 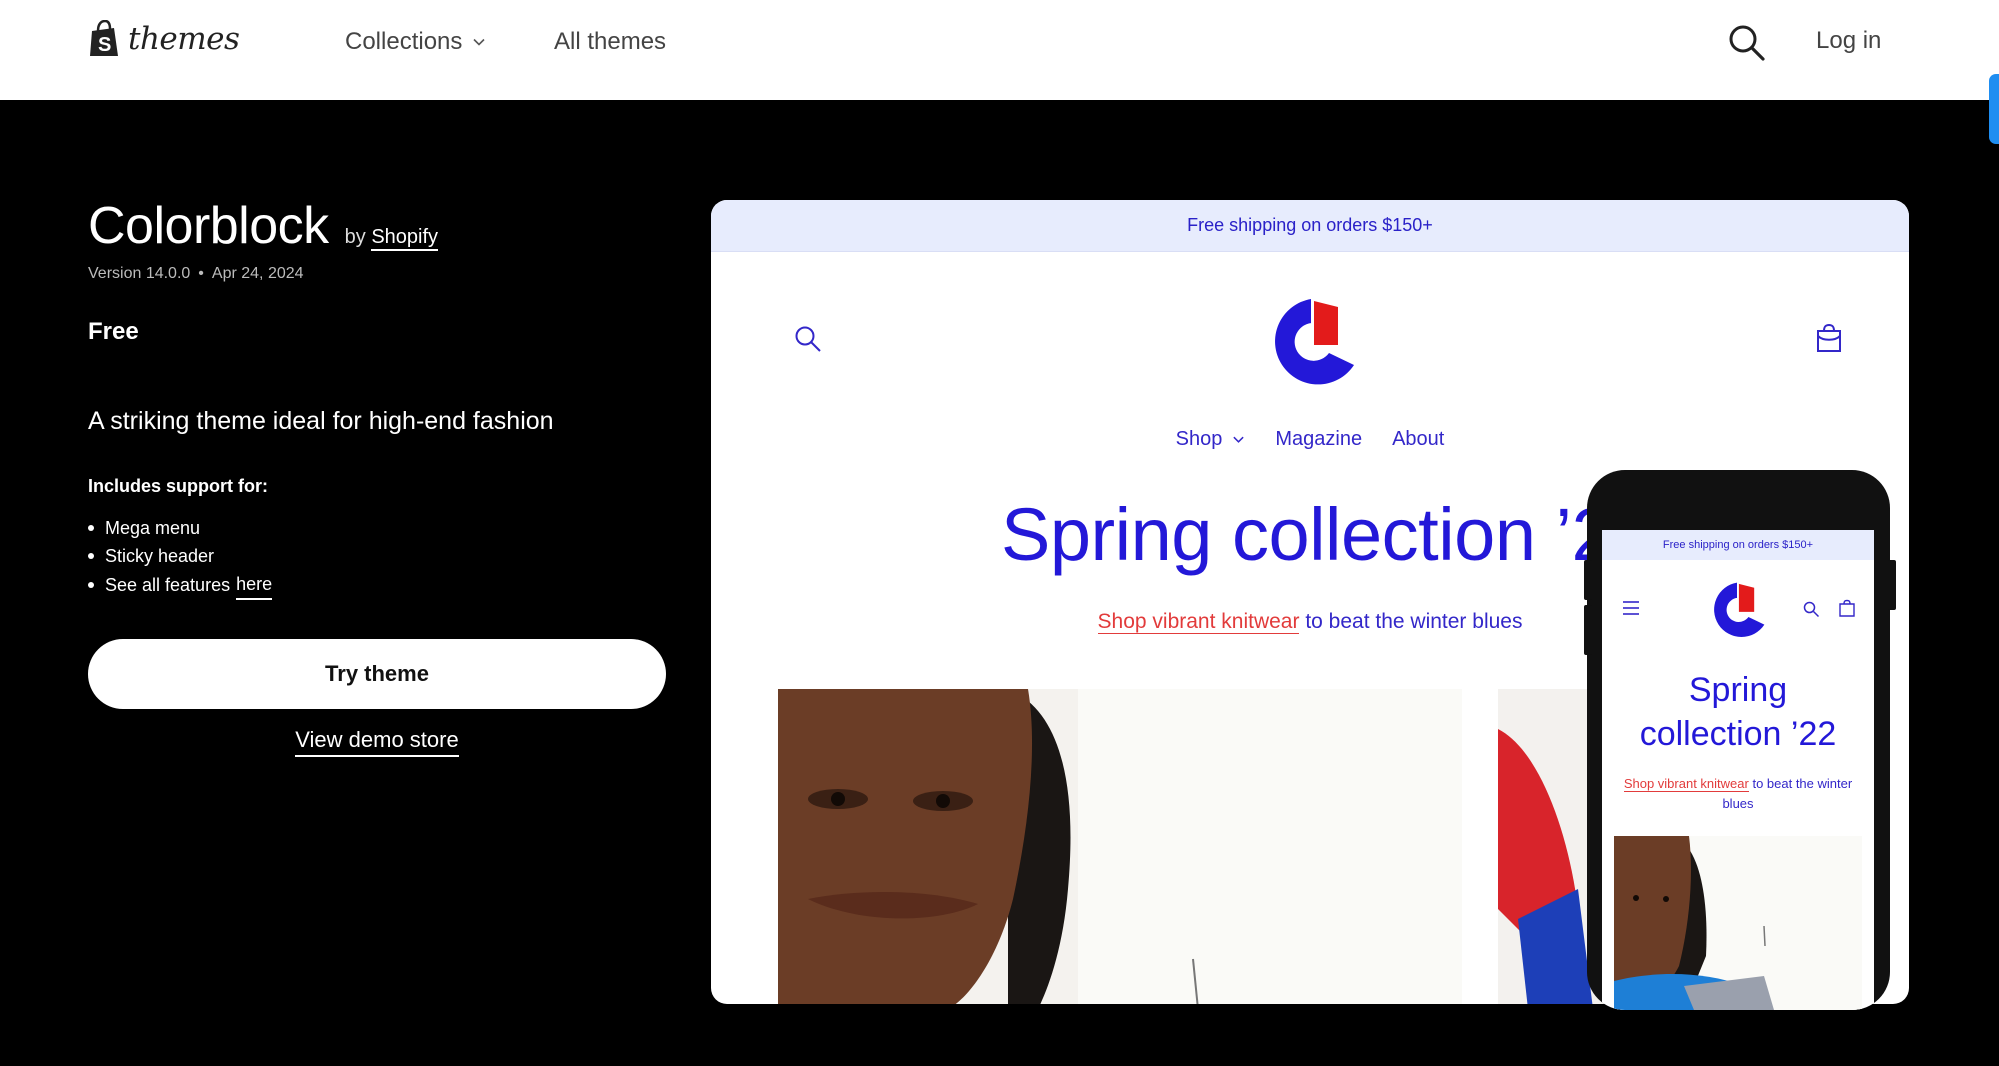 I want to click on preview-headline: Spring collection ’22, so click(x=1327, y=534).